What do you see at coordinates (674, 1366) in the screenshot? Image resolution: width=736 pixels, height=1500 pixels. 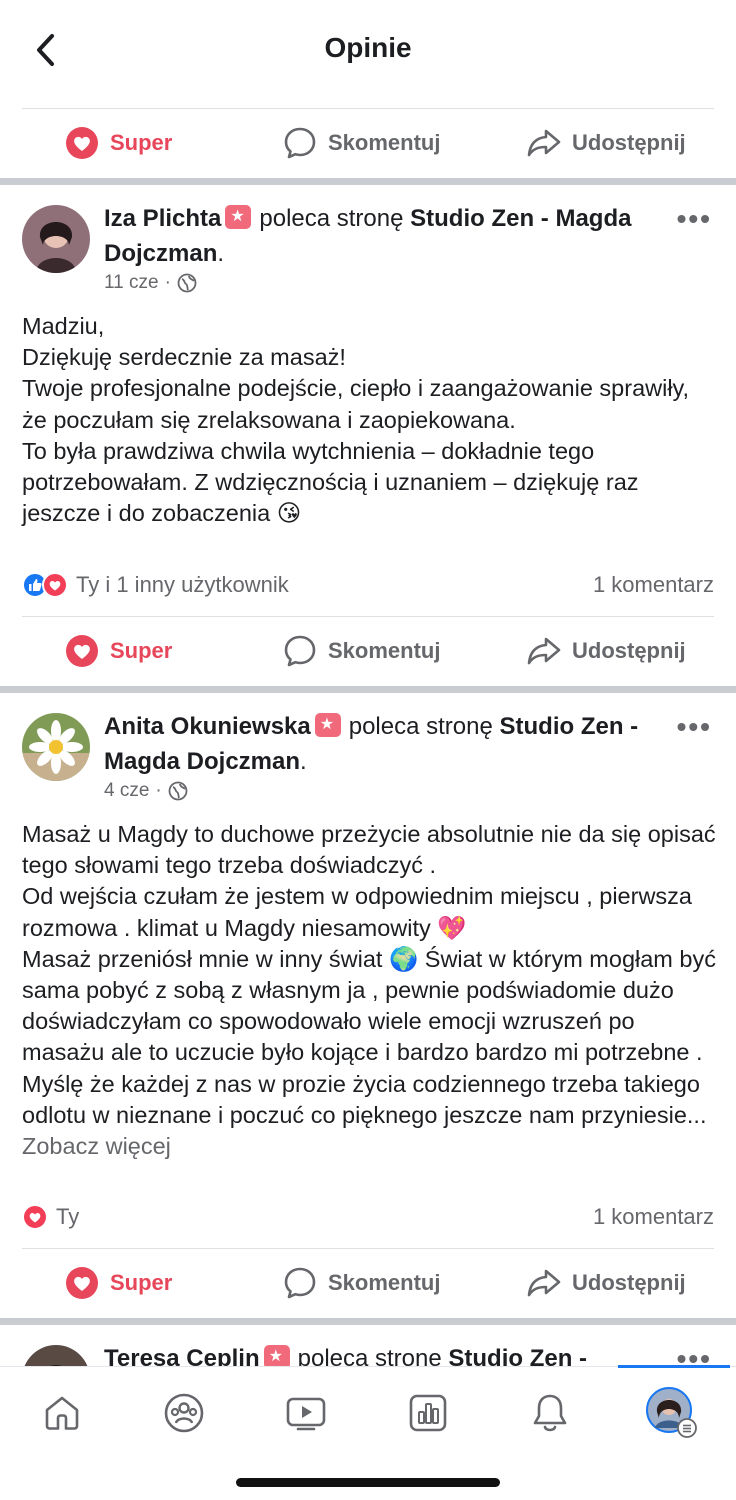 I see `active-indicator` at bounding box center [674, 1366].